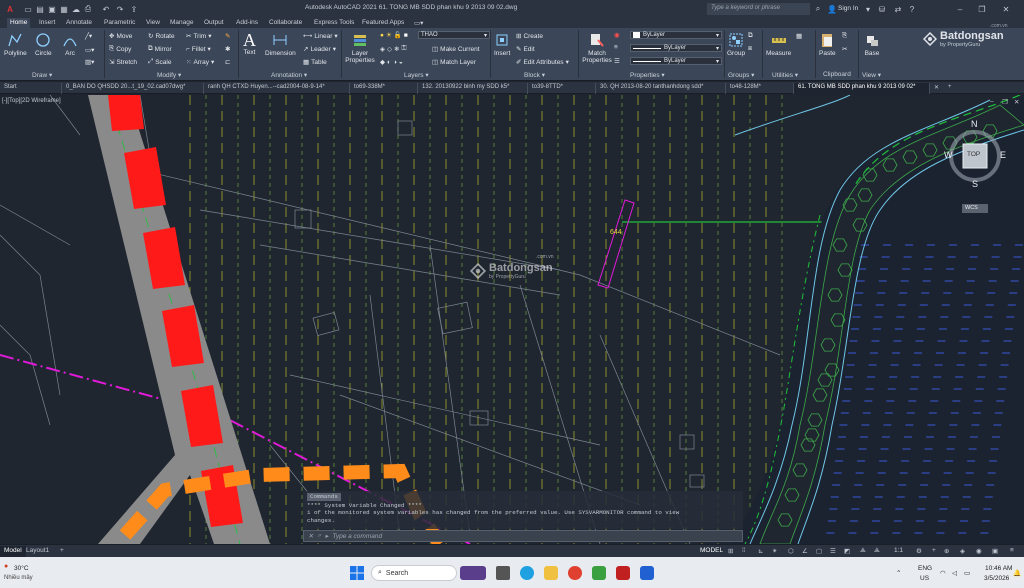 This screenshot has height=588, width=1024. I want to click on layers-panel-label: Layers ▾, so click(416, 75).